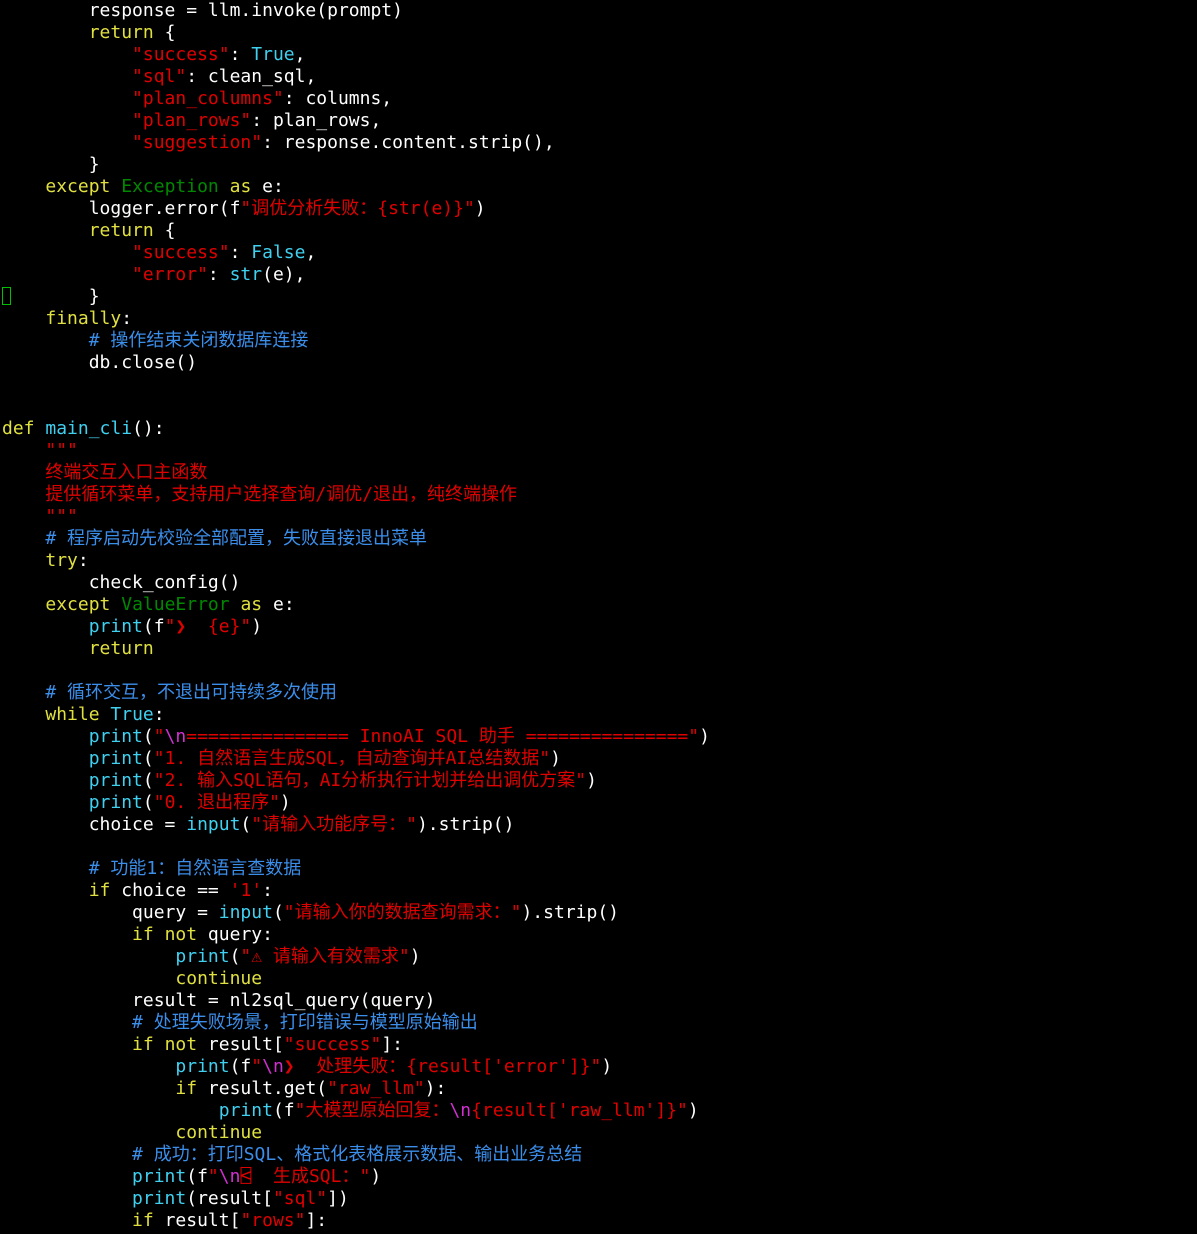 The width and height of the screenshot is (1197, 1234). What do you see at coordinates (599, 1089) in the screenshot?
I see `code-line: if result.get("raw_llm"):` at bounding box center [599, 1089].